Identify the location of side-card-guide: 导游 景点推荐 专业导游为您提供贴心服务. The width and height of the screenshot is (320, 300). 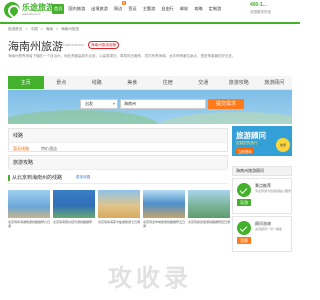
(262, 196).